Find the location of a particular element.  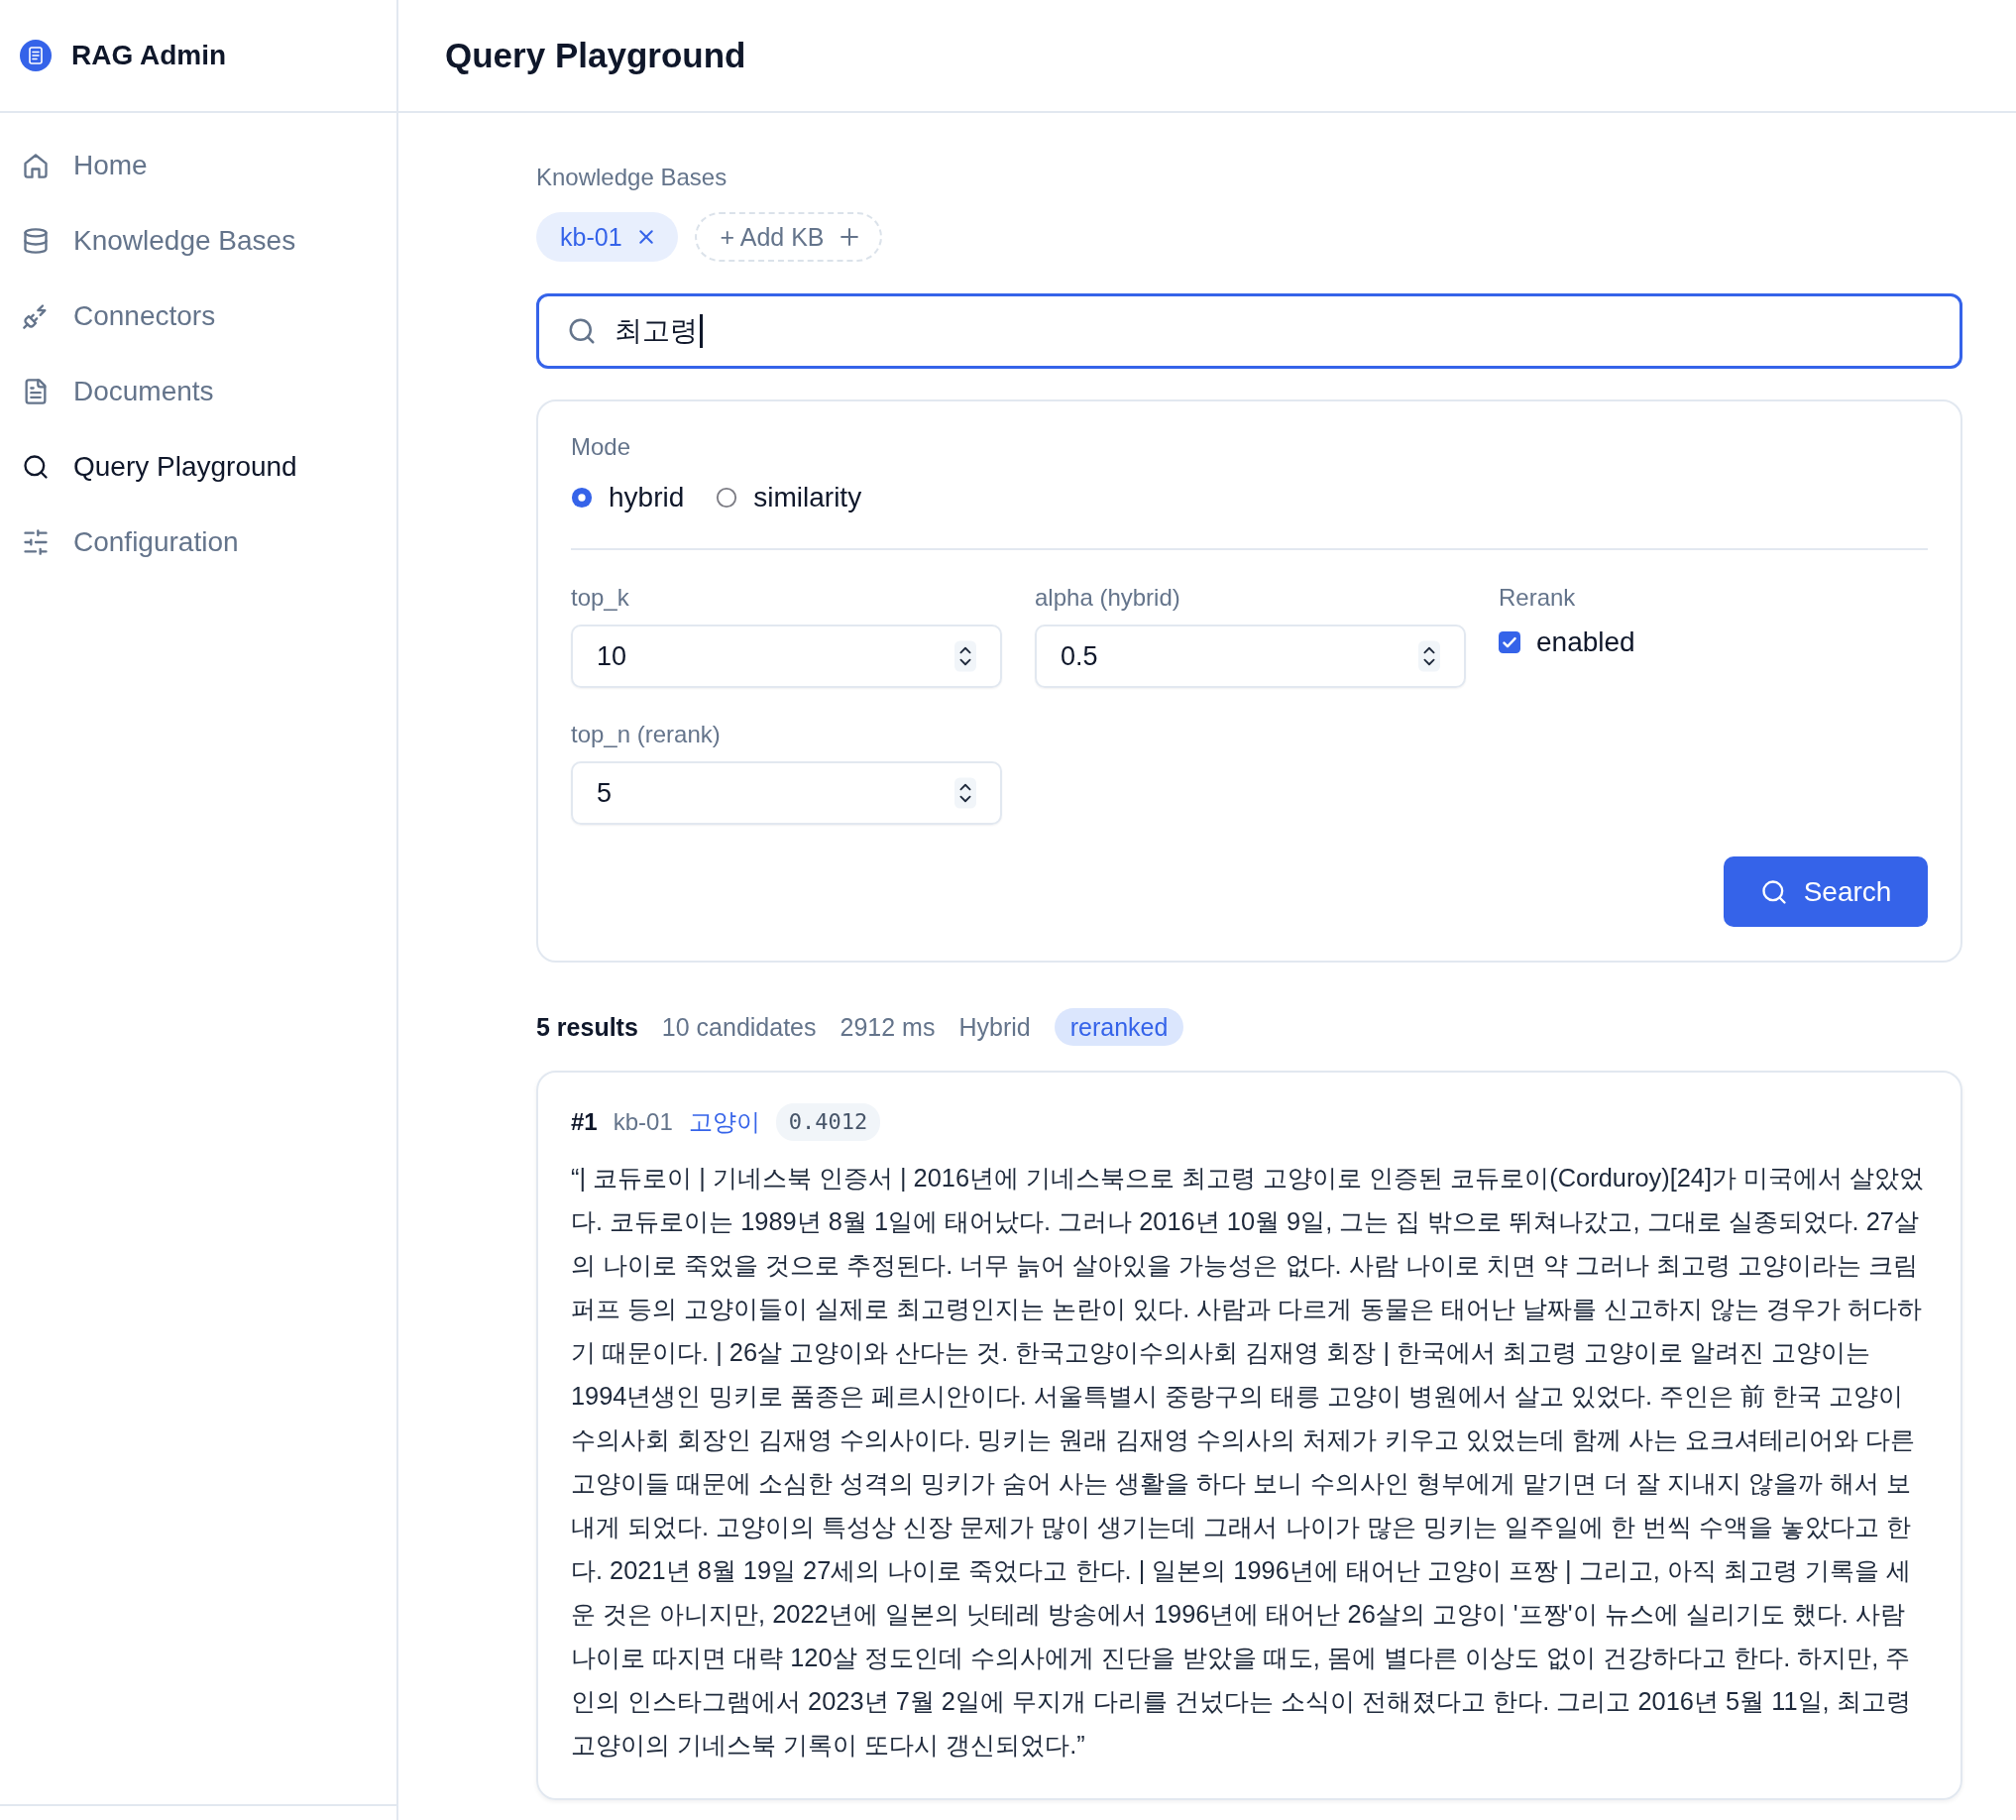

checkbox-option: enabled is located at coordinates (1567, 642).